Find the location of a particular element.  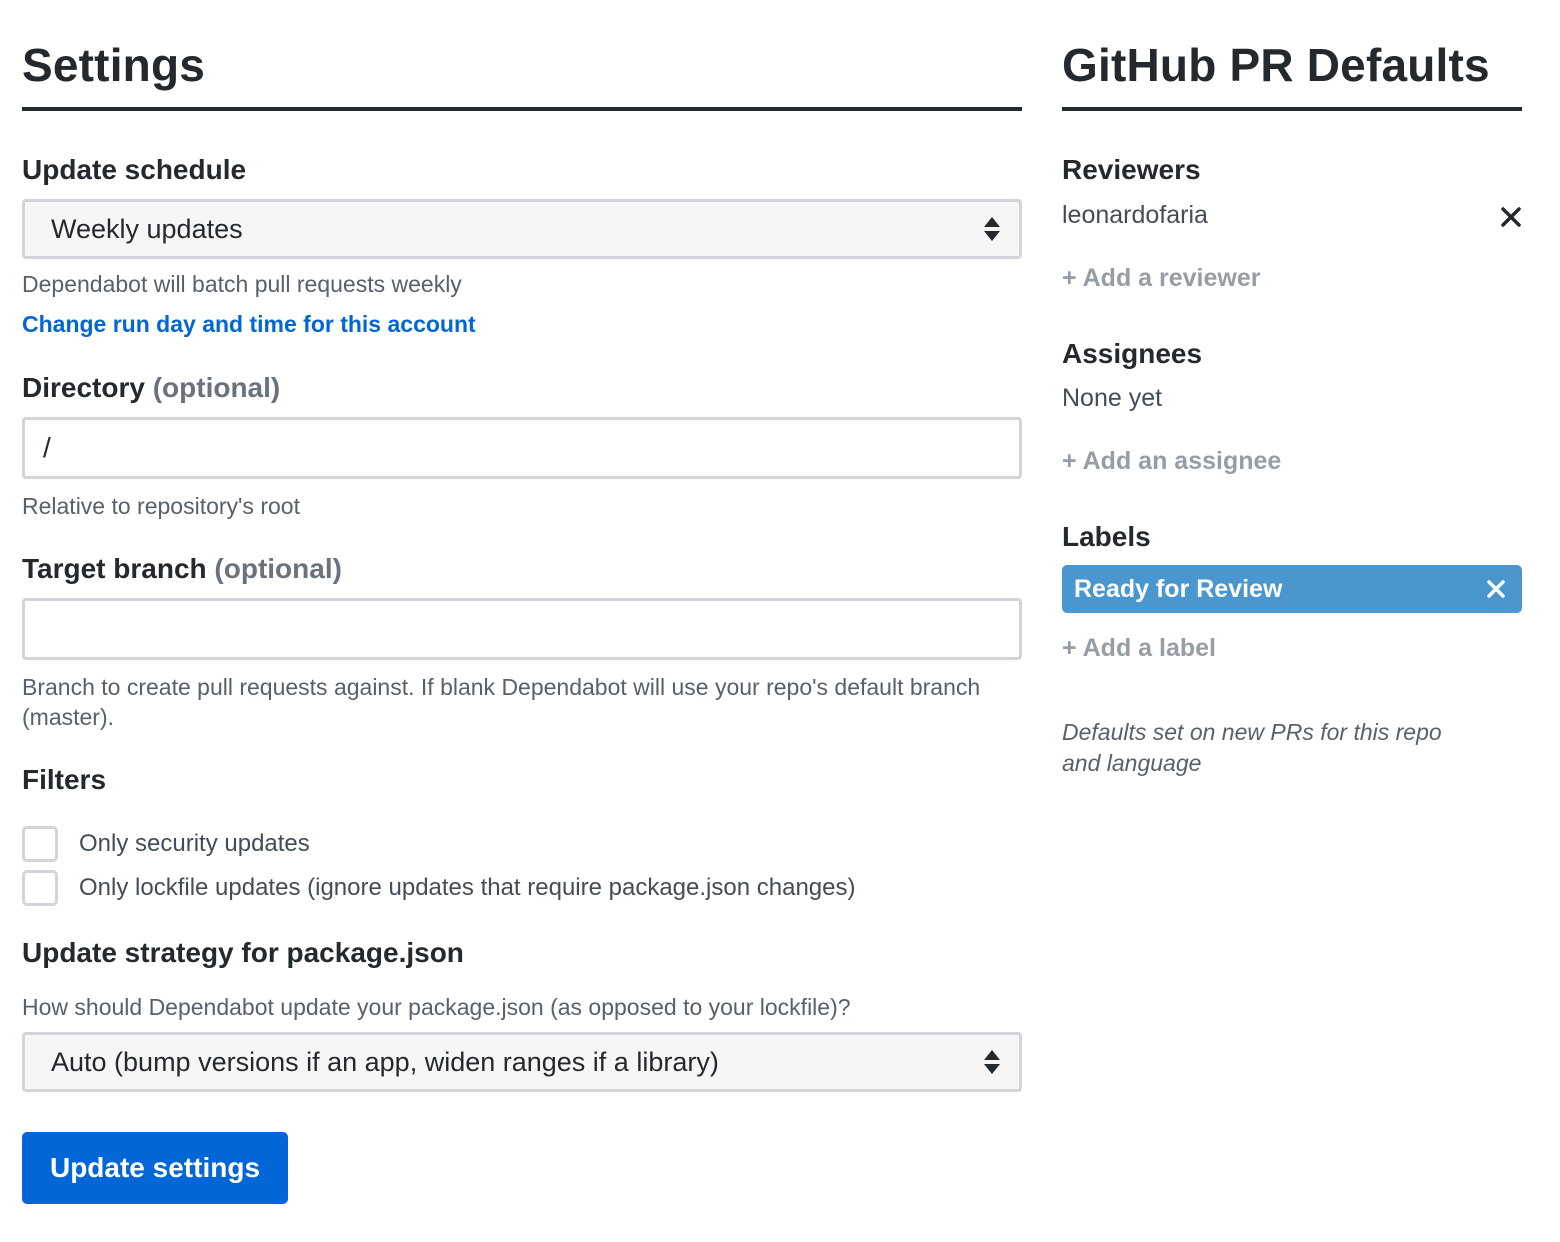

directory-label: Directory (optional) is located at coordinates (151, 388).